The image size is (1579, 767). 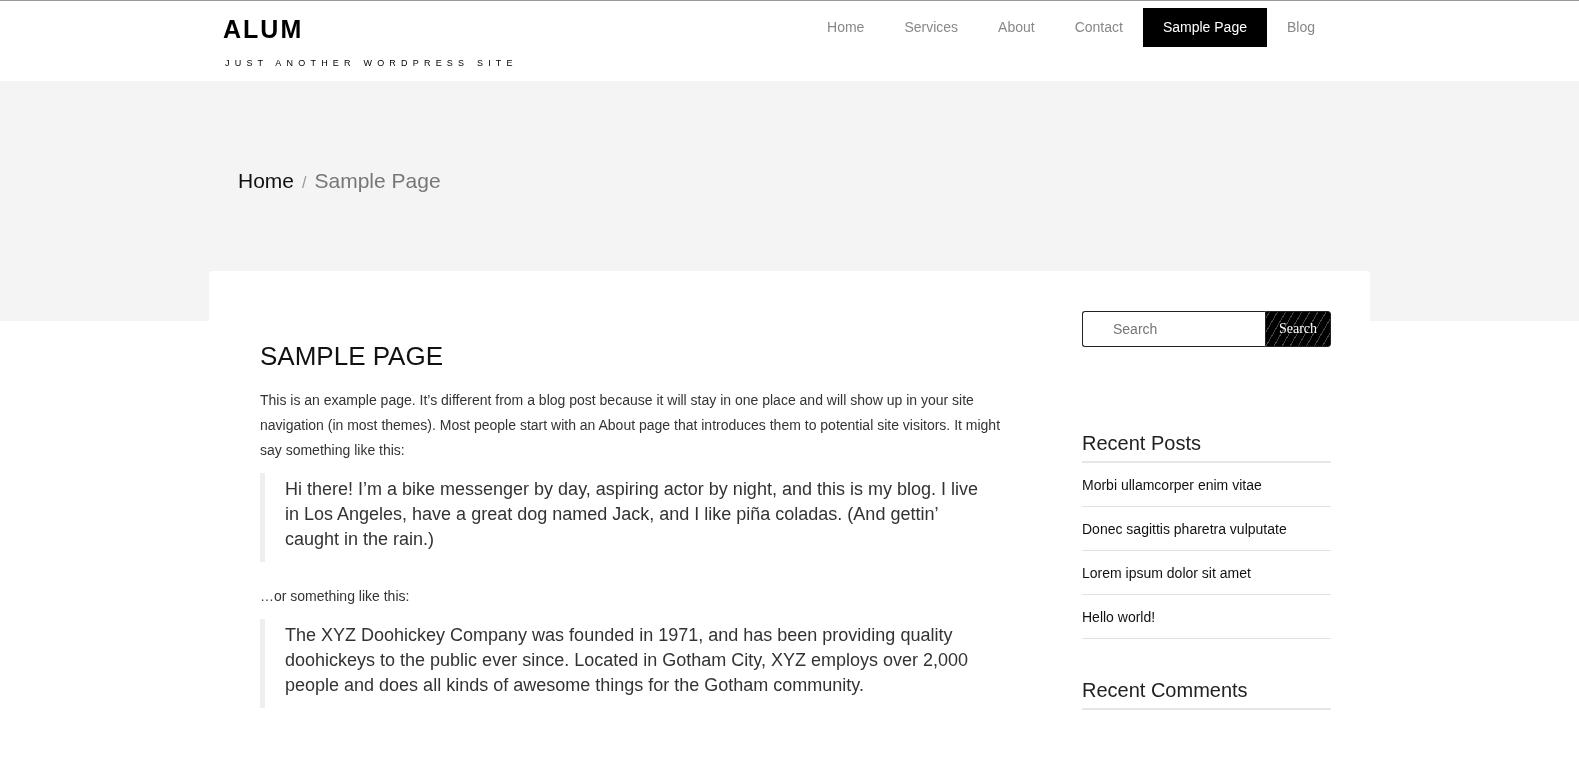 What do you see at coordinates (352, 356) in the screenshot?
I see `page-title: SAMPLE PAGE` at bounding box center [352, 356].